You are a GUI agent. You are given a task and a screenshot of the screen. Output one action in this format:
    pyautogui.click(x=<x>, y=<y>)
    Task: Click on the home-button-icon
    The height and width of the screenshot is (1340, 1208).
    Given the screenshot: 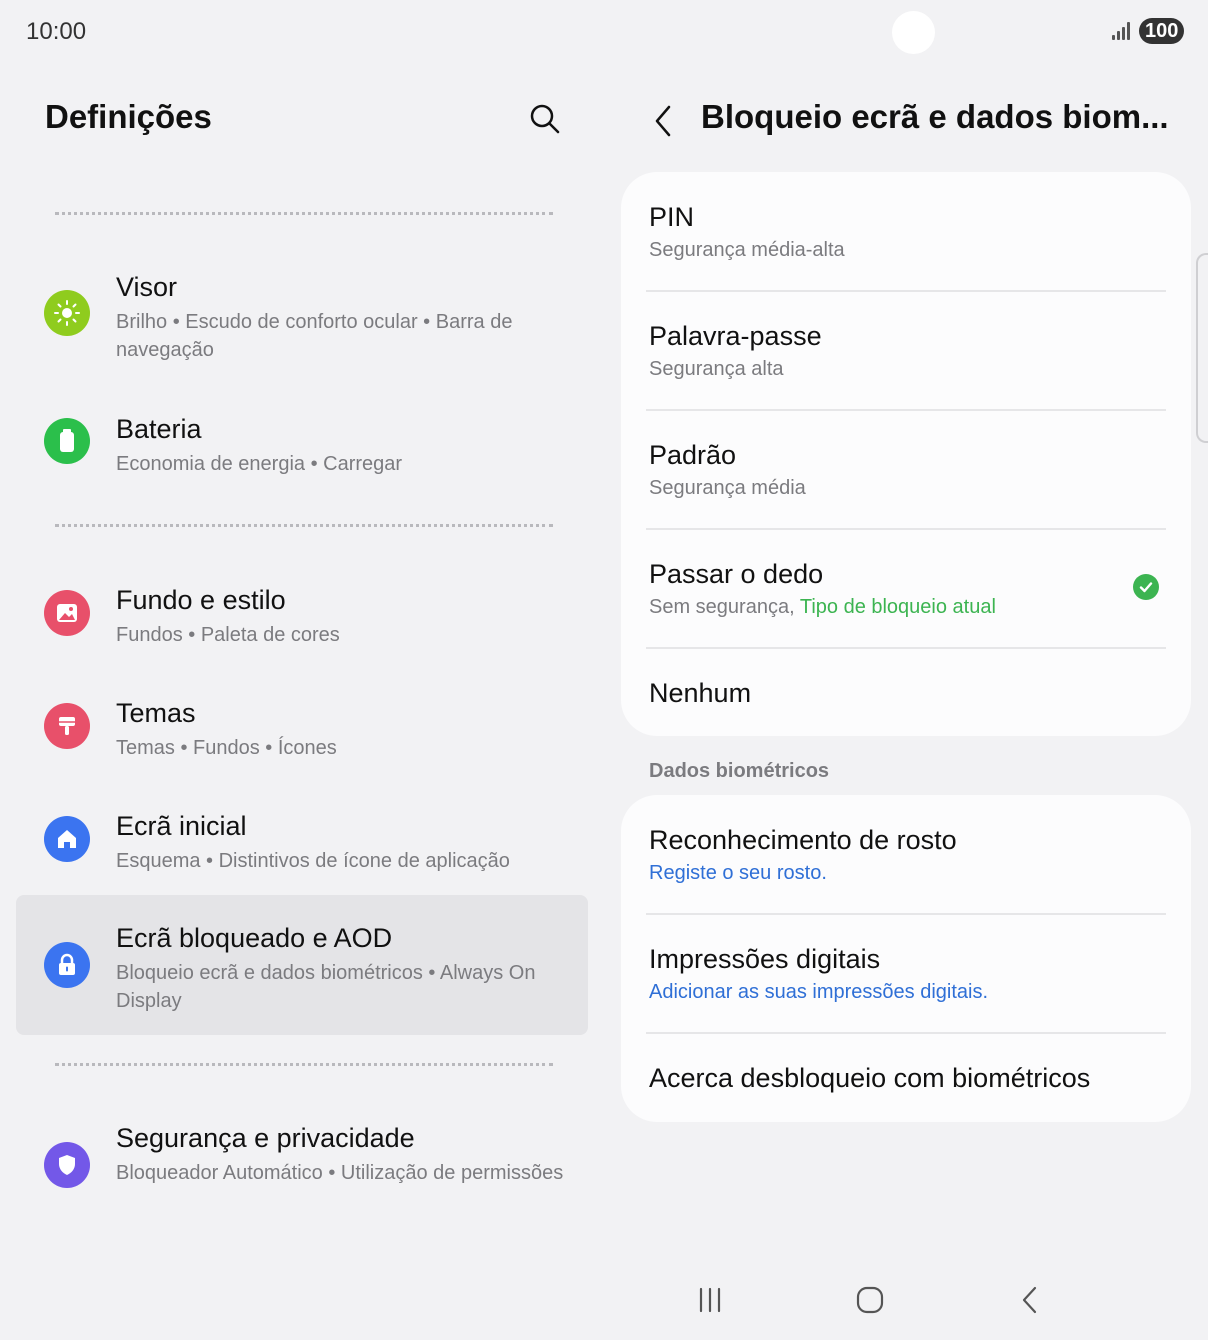 What is the action you would take?
    pyautogui.click(x=870, y=1300)
    